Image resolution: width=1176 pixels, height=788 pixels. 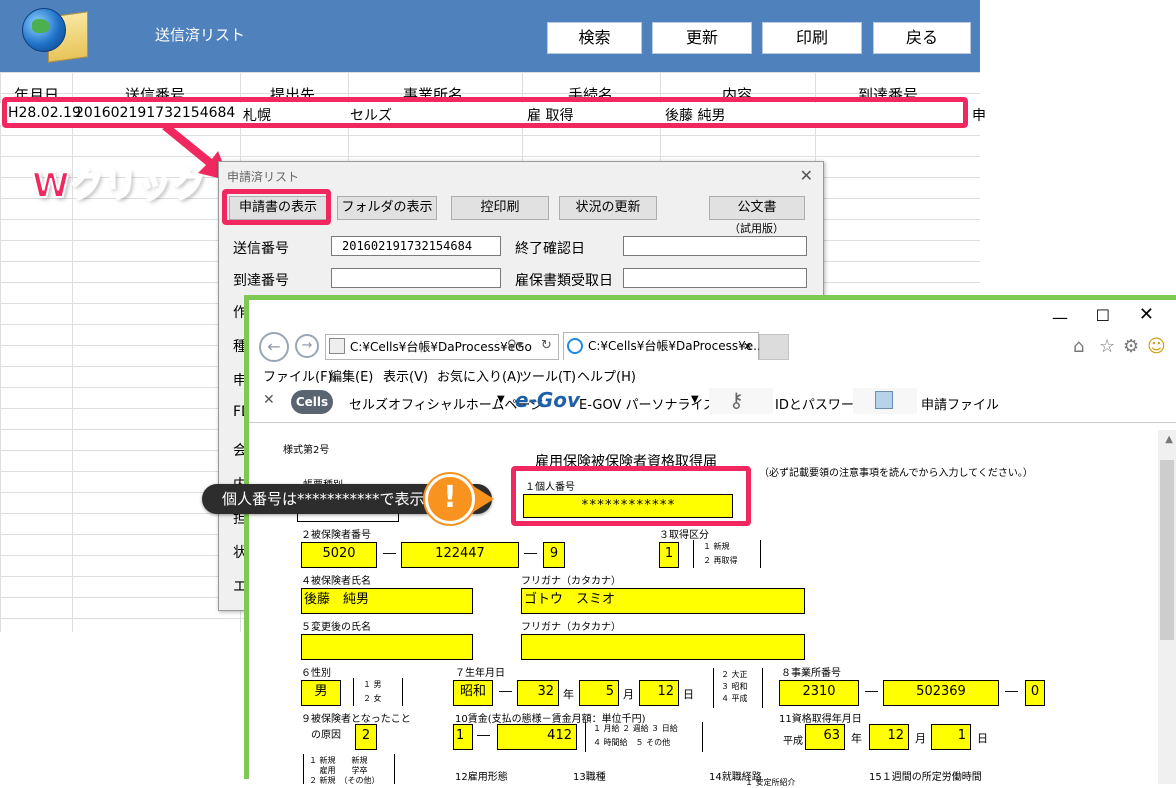 What do you see at coordinates (1078, 346) in the screenshot?
I see `home-icon: ⌂` at bounding box center [1078, 346].